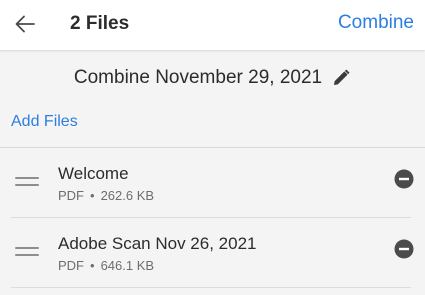  I want to click on document-name: Combine November 29, 2021, so click(198, 78).